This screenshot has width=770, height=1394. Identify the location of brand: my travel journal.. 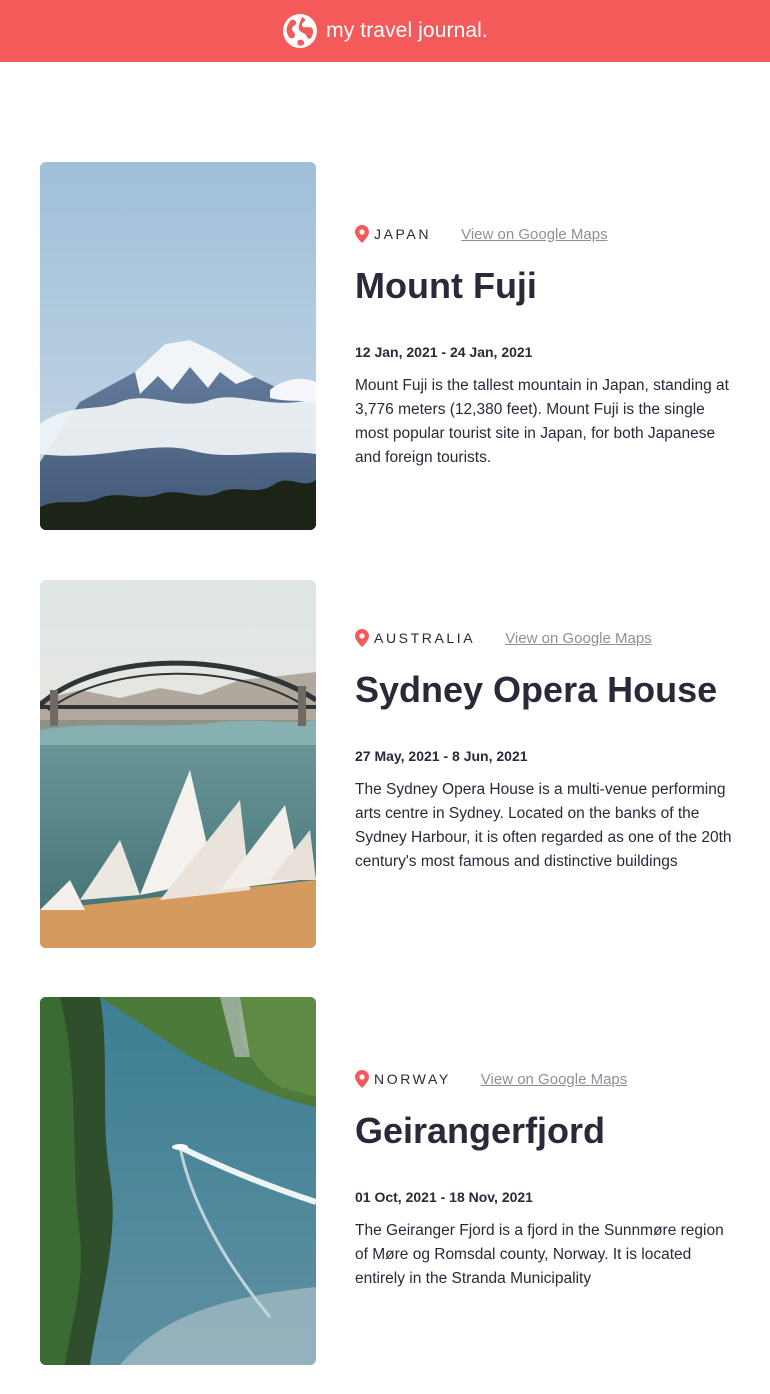
(385, 31).